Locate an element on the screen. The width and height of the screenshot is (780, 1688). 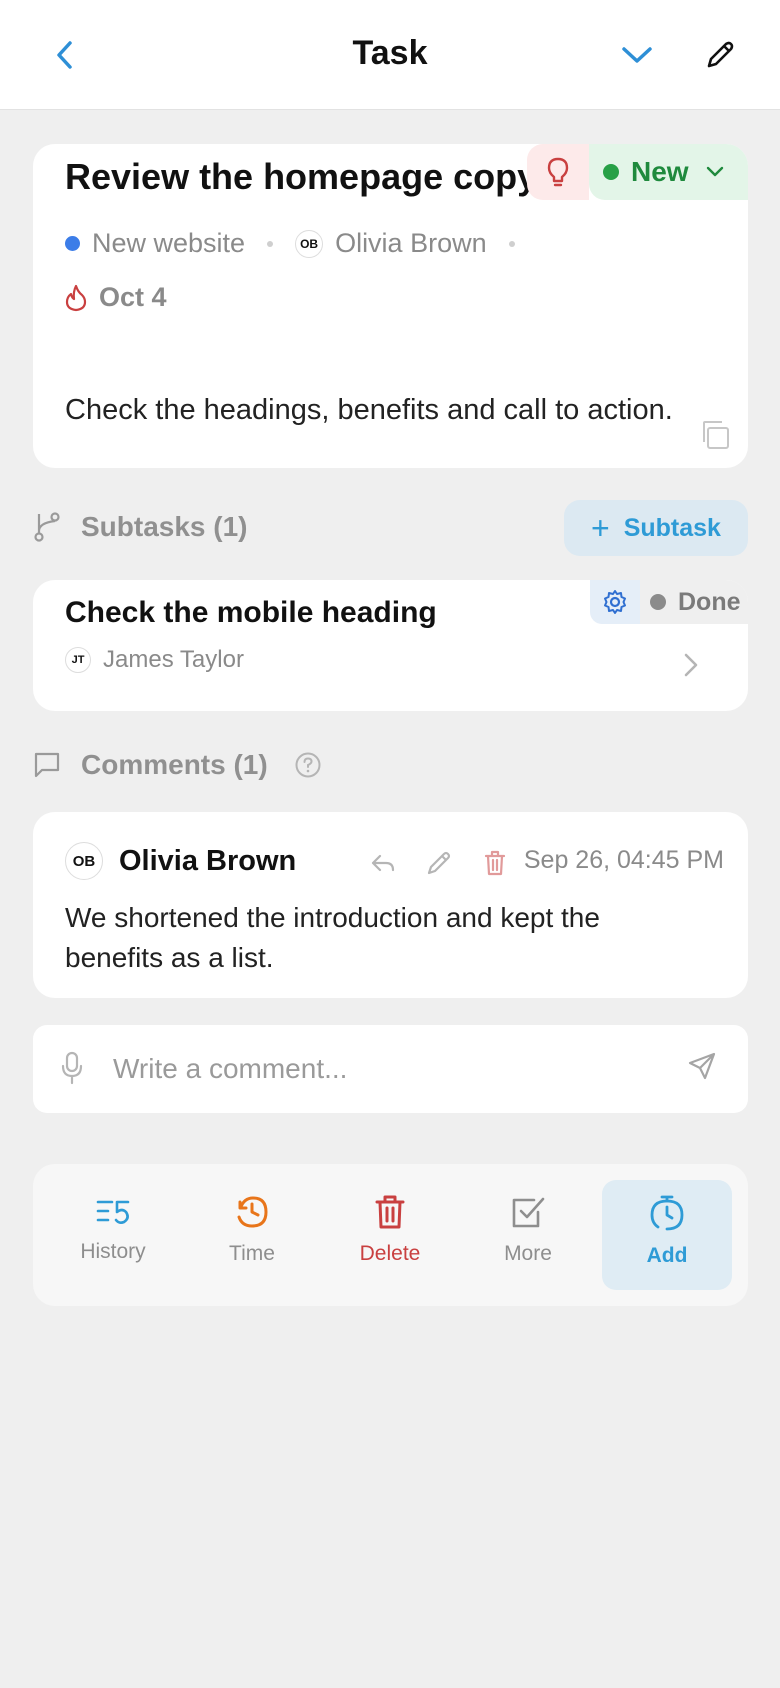
history-list-icon is located at coordinates (113, 1212).